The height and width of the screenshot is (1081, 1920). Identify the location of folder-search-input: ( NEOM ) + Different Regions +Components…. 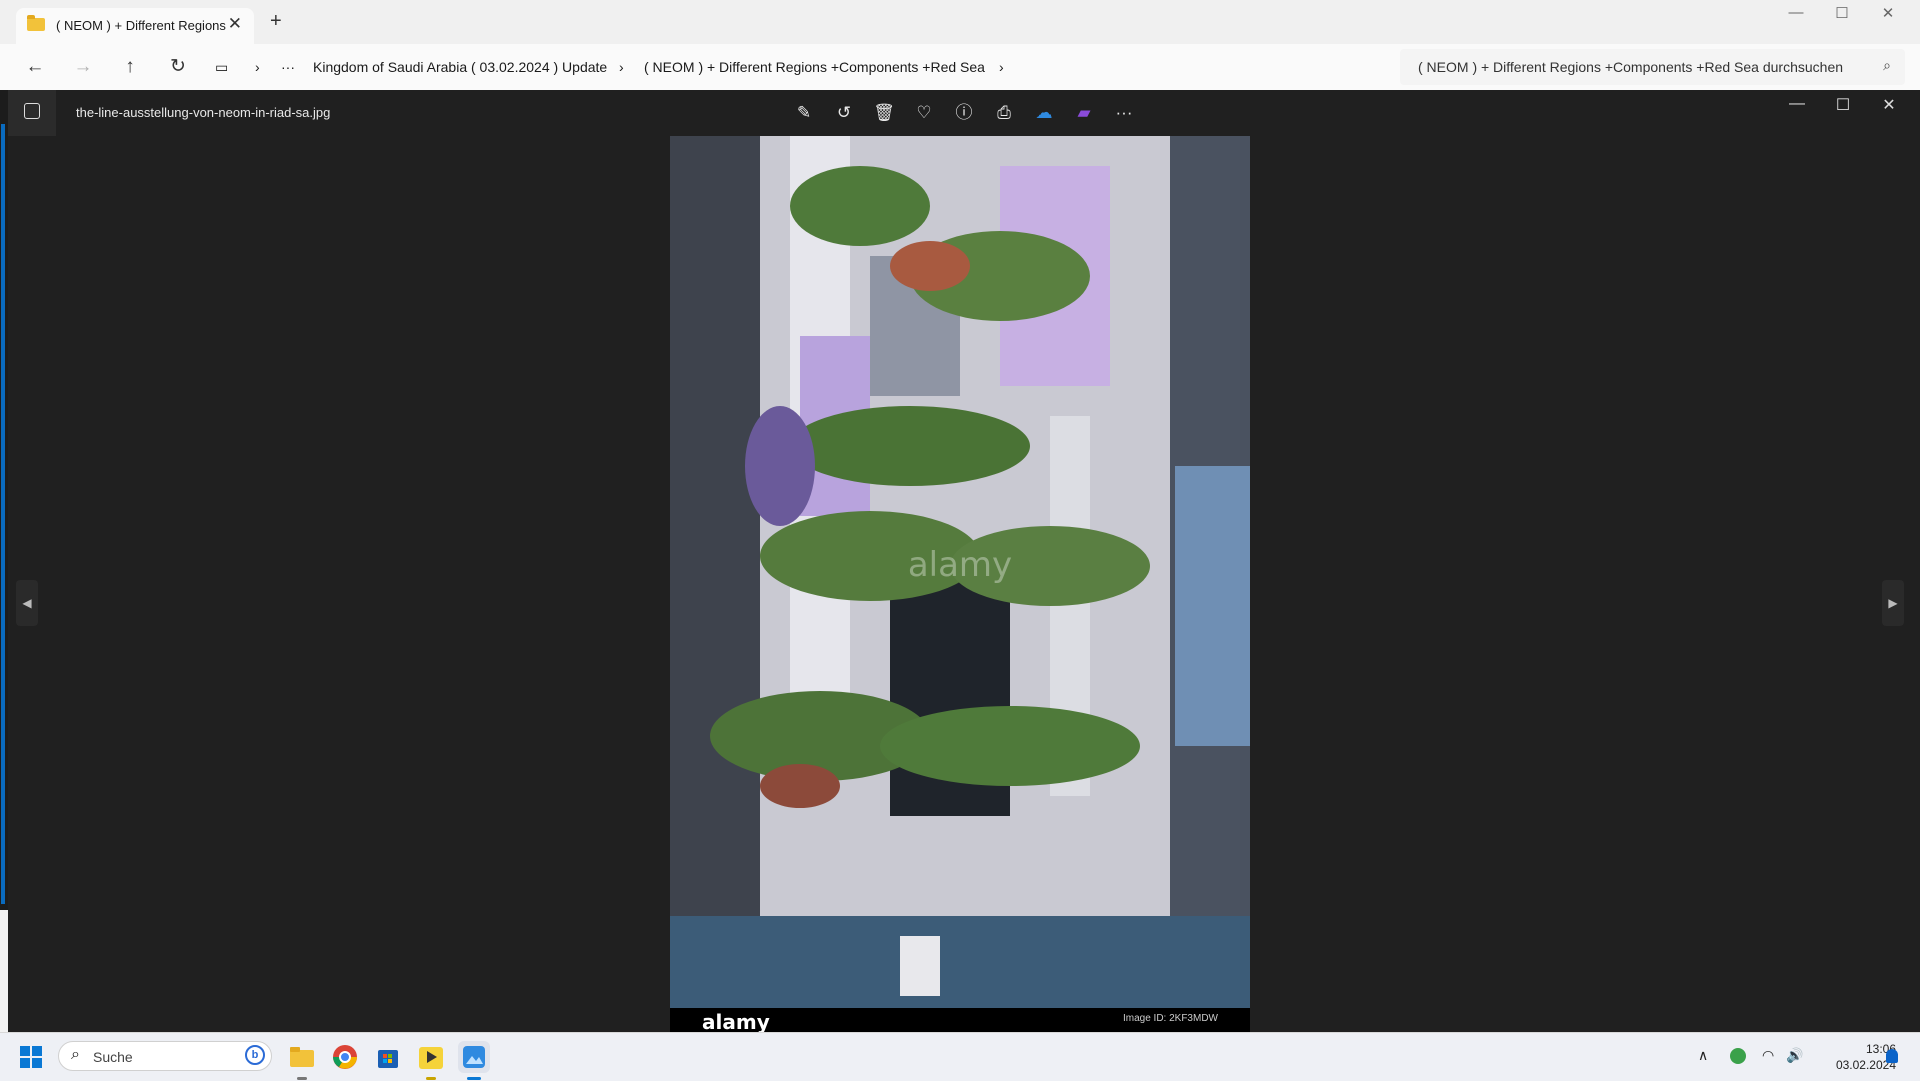
(1652, 67).